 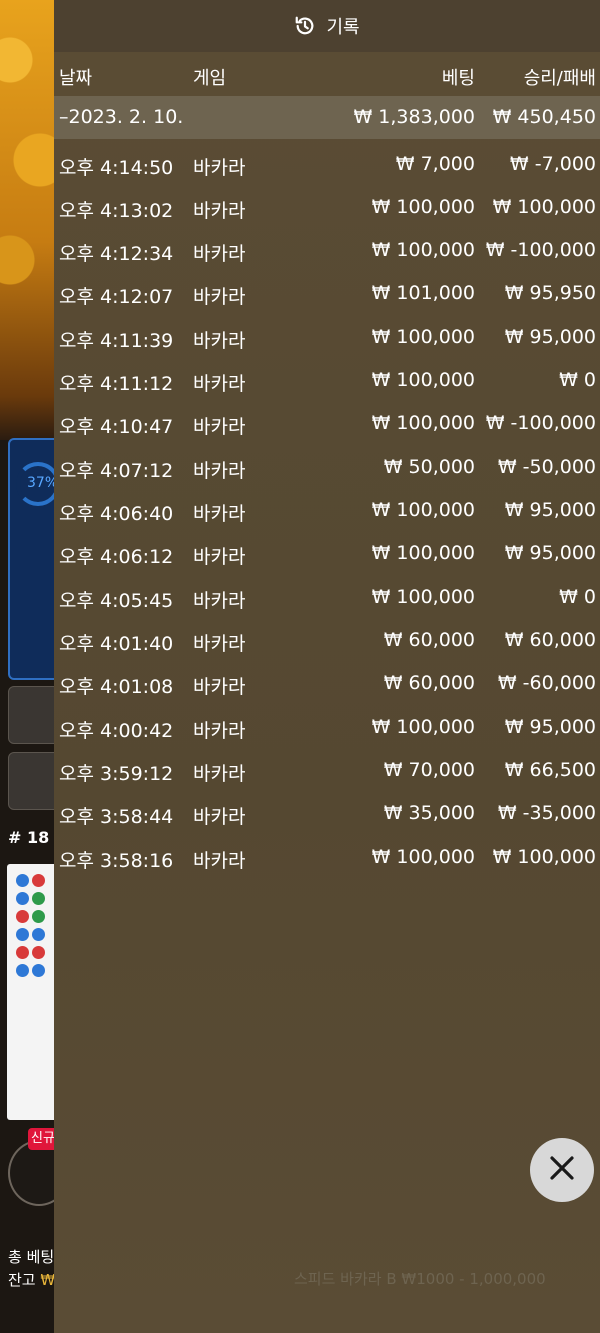 What do you see at coordinates (546, 467) in the screenshot?
I see `row-result: ₩ -50,000` at bounding box center [546, 467].